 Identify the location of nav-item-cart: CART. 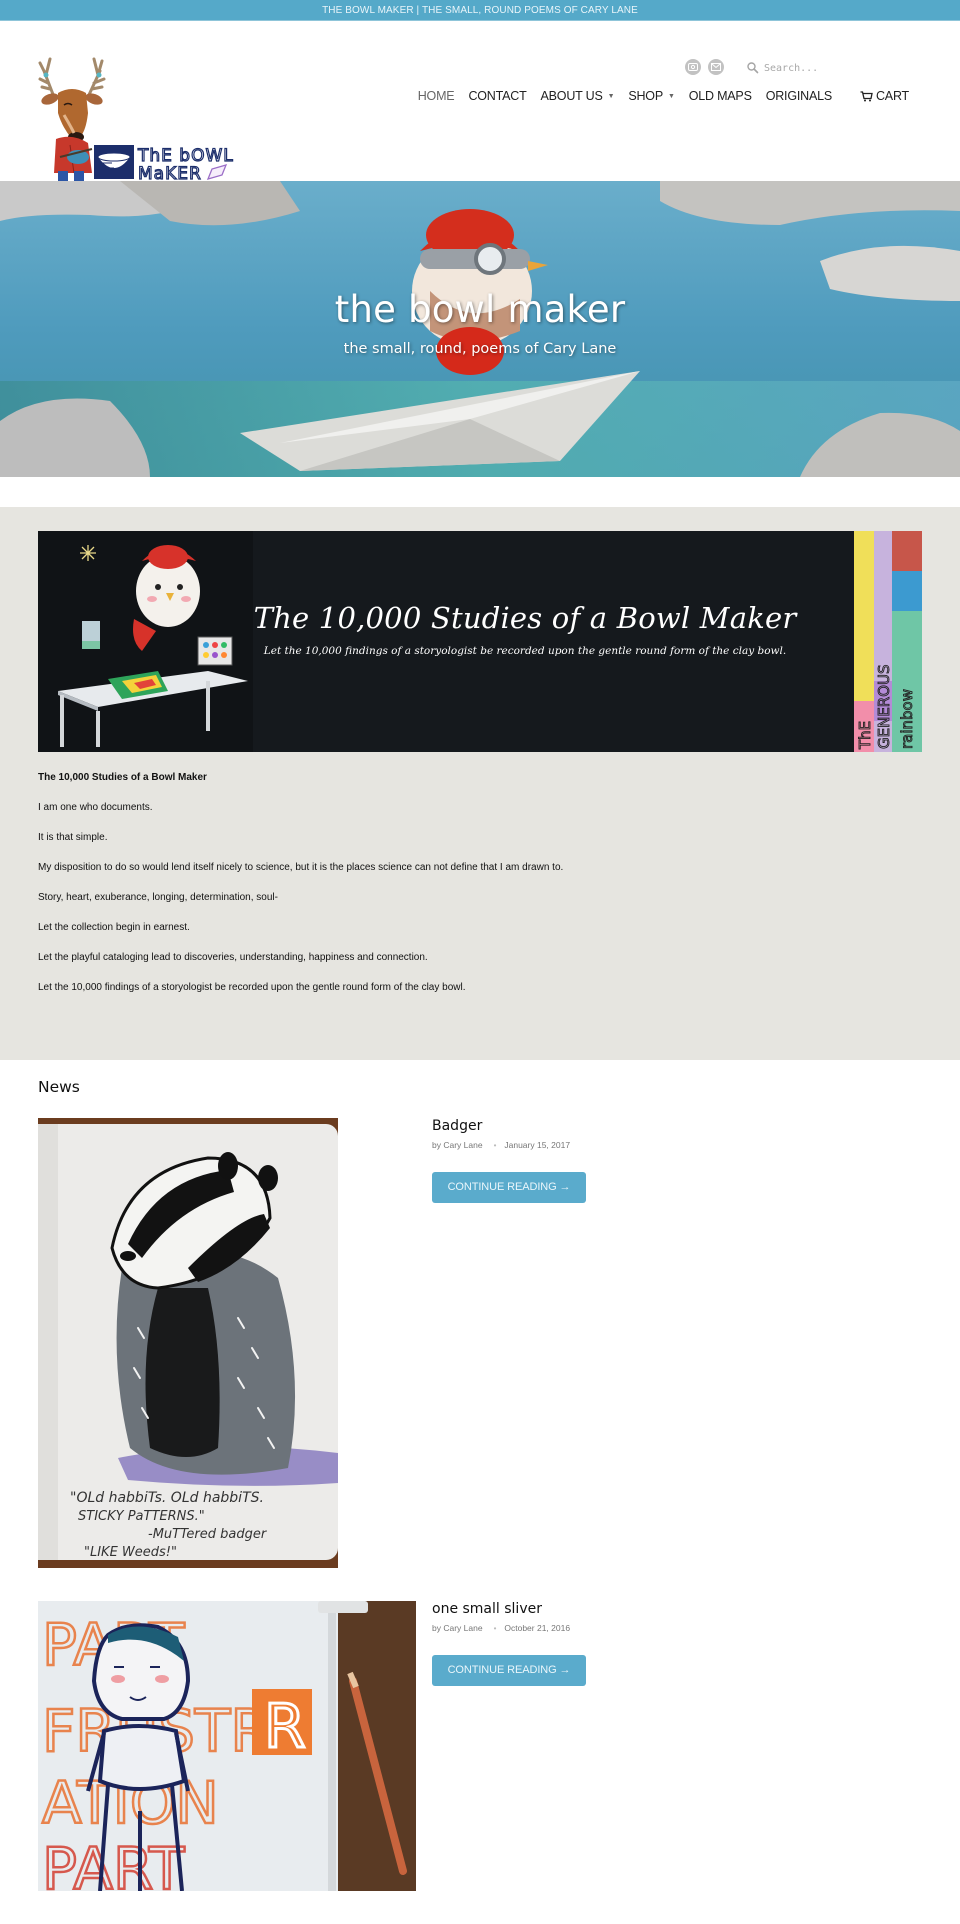
(884, 96).